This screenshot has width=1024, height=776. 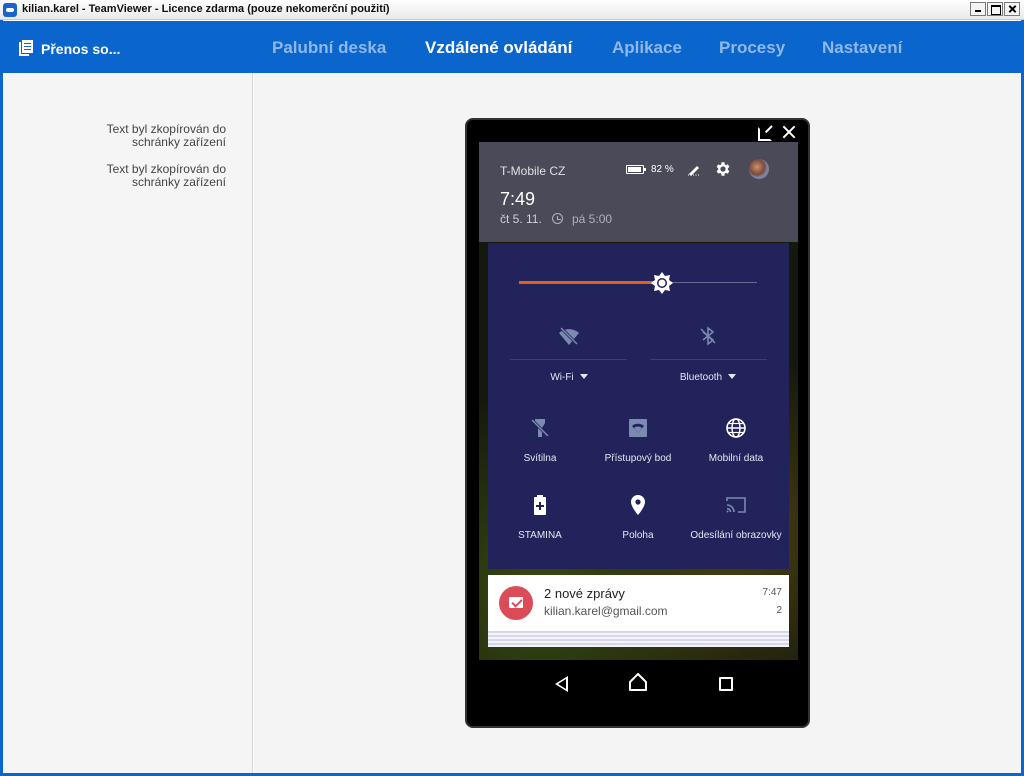 I want to click on flashlight-icon, so click(x=540, y=428).